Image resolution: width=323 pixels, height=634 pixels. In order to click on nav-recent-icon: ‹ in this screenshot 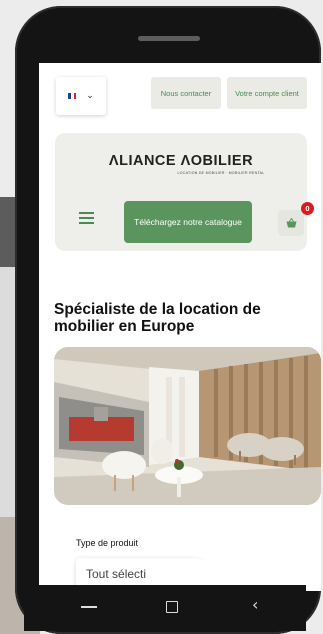, I will do `click(255, 605)`.